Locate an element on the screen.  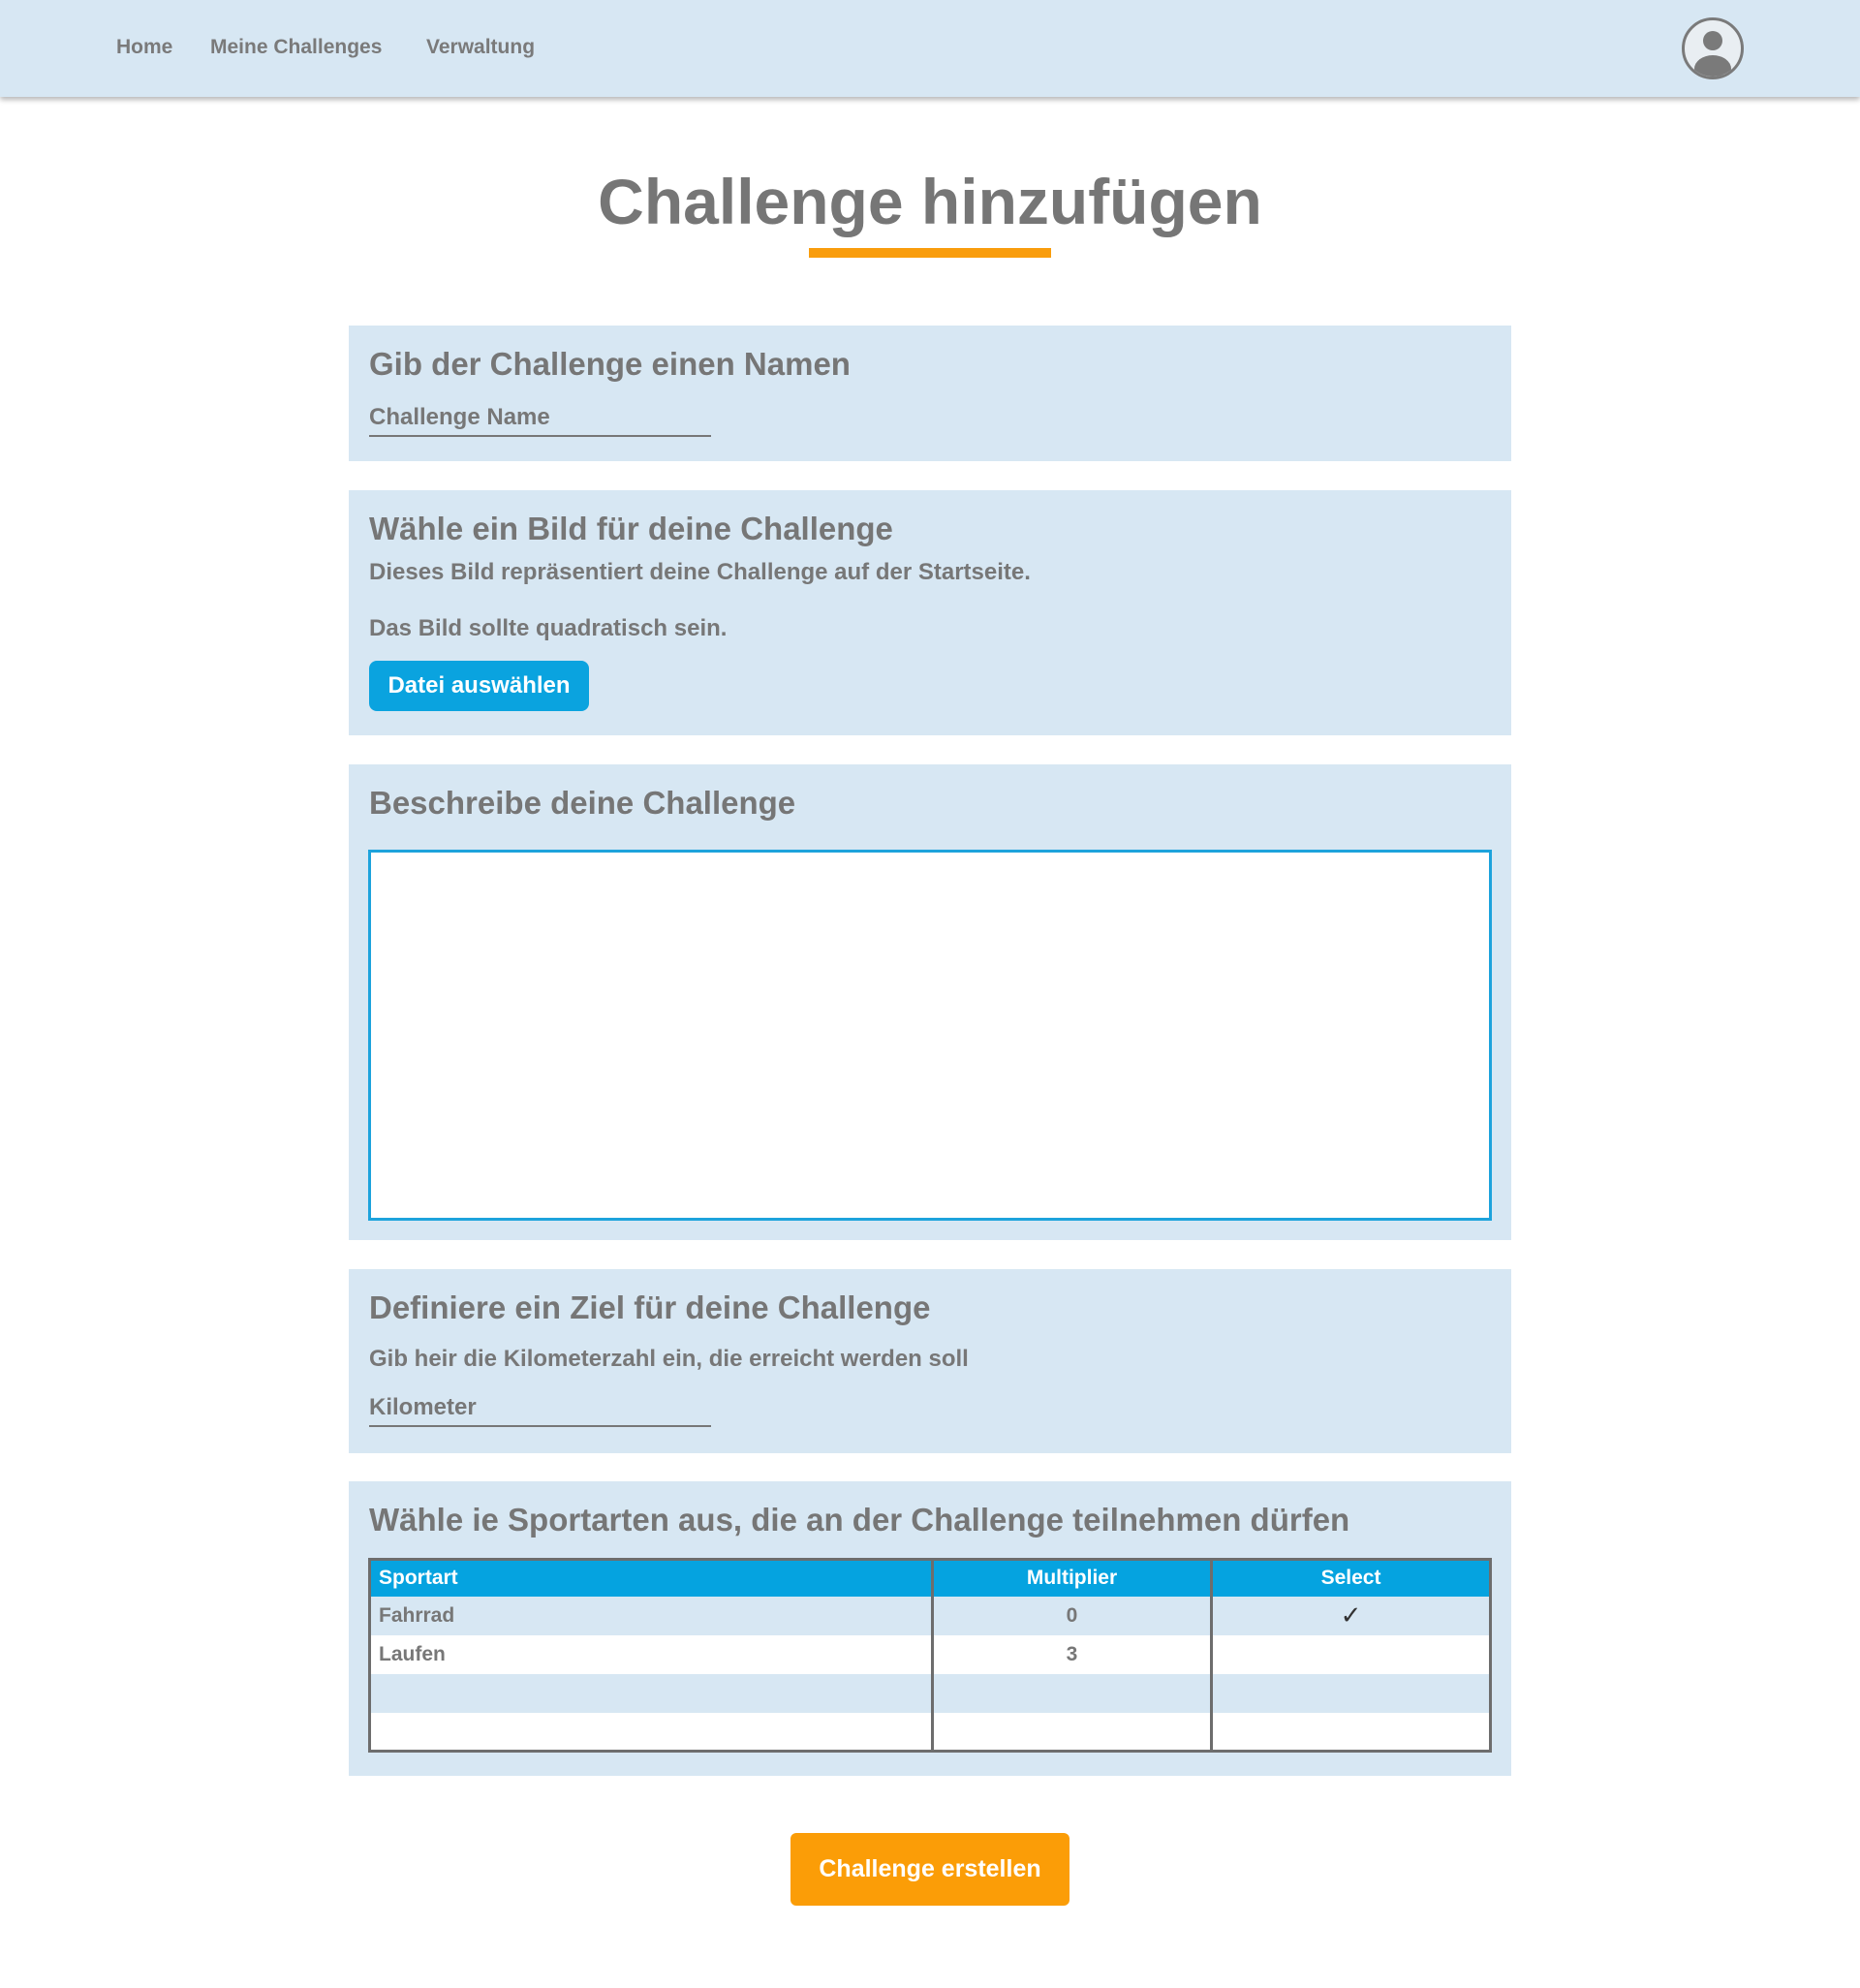
select-cell: ✓ is located at coordinates (1351, 1615).